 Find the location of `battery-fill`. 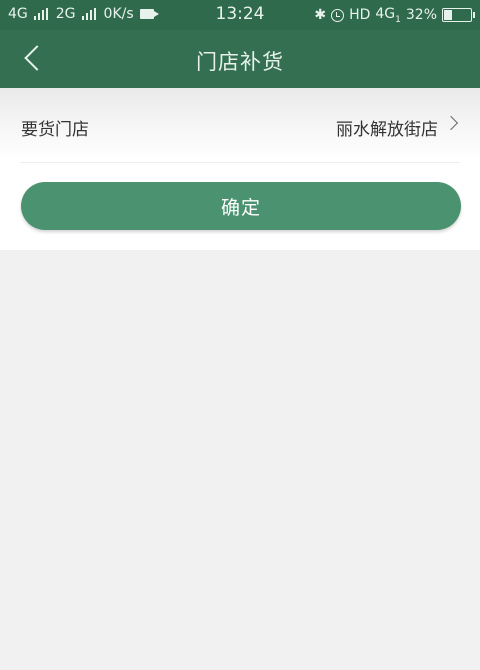

battery-fill is located at coordinates (448, 15).